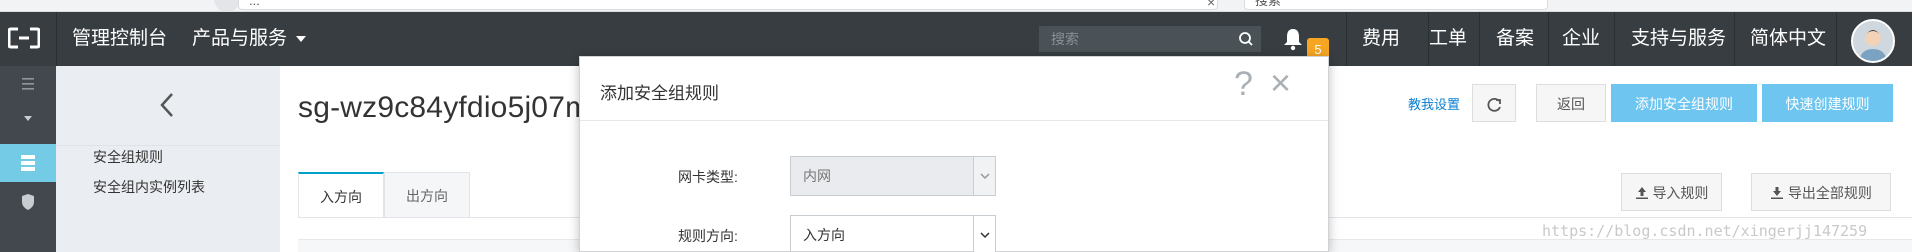  Describe the element at coordinates (1515, 39) in the screenshot. I see `nav-link-filing: 备案` at that location.